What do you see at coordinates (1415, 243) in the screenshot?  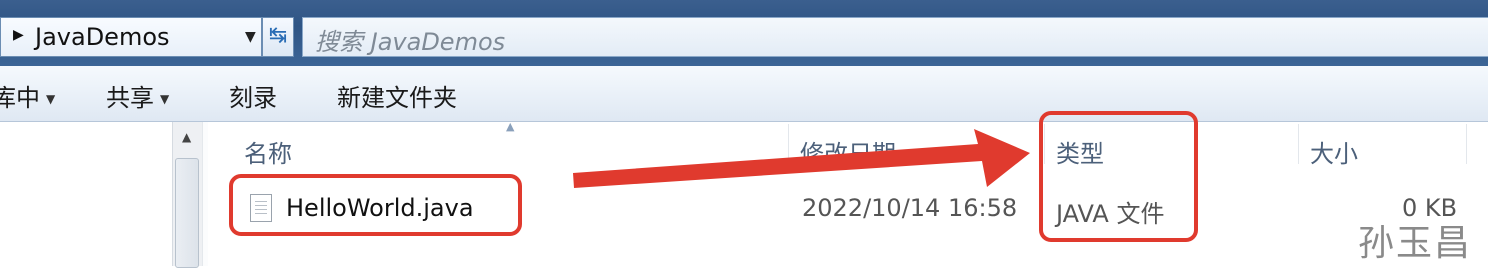 I see `watermark: 孙玉昌` at bounding box center [1415, 243].